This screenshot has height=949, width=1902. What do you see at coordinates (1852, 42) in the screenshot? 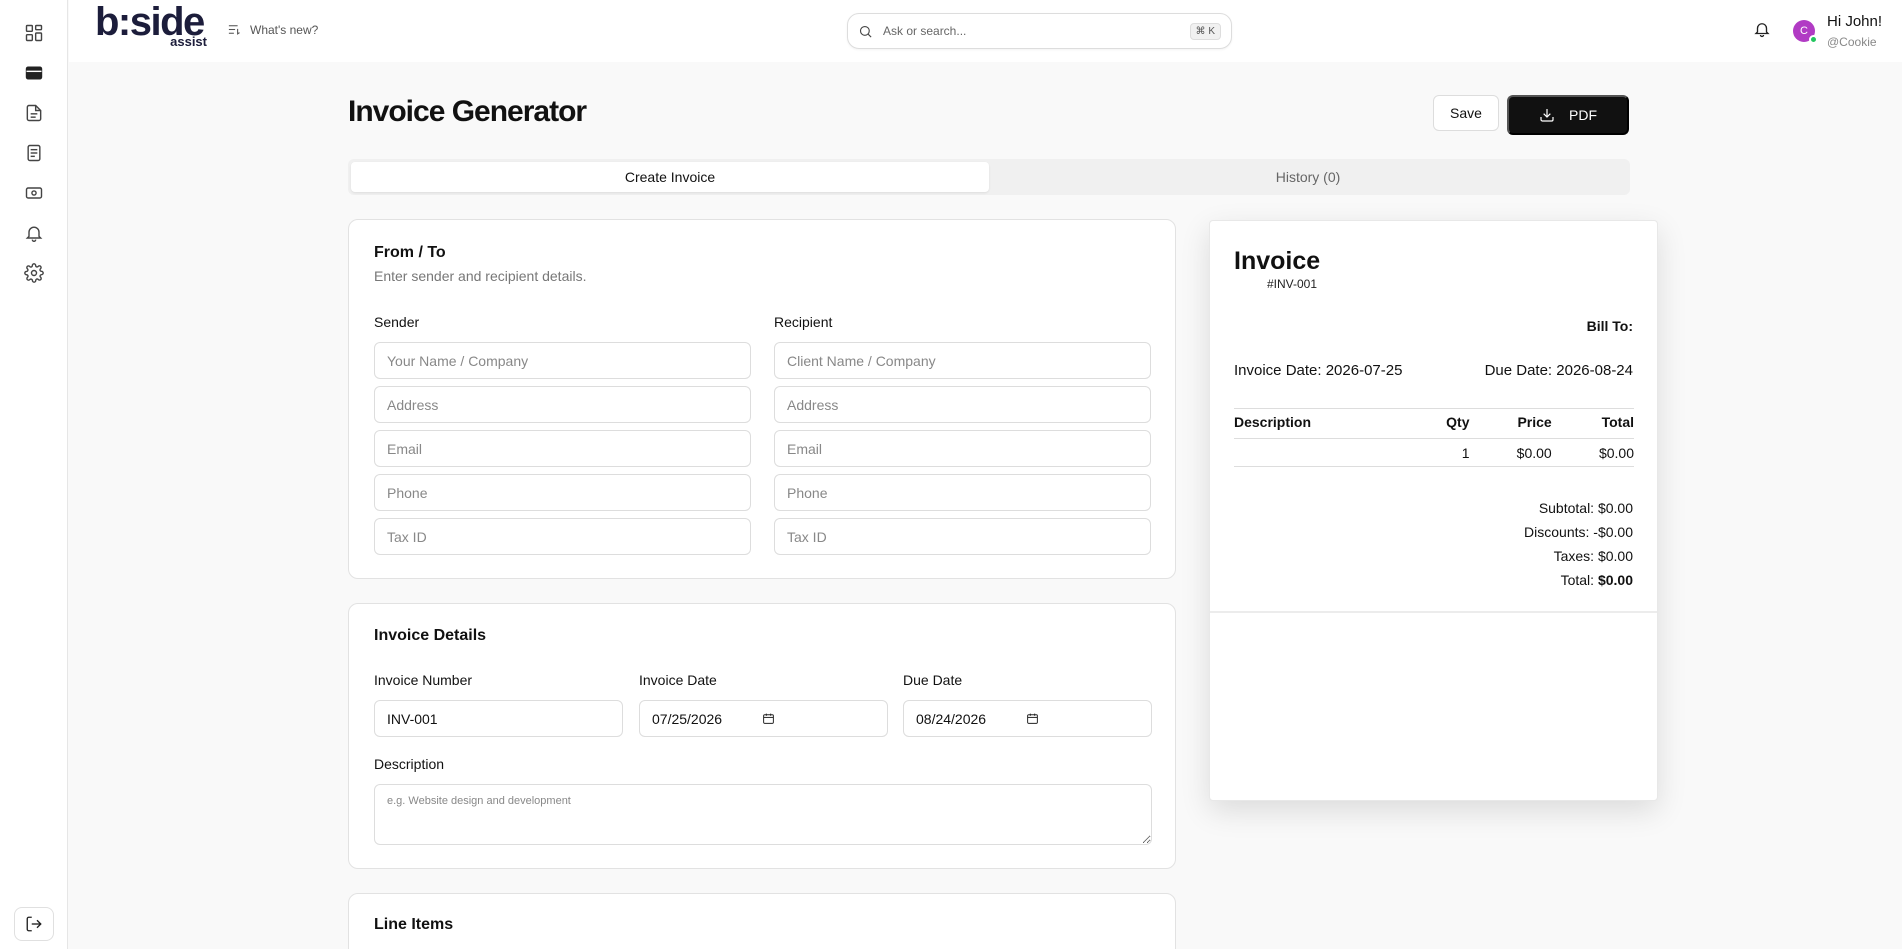
I see `user-handle: @Cookie` at bounding box center [1852, 42].